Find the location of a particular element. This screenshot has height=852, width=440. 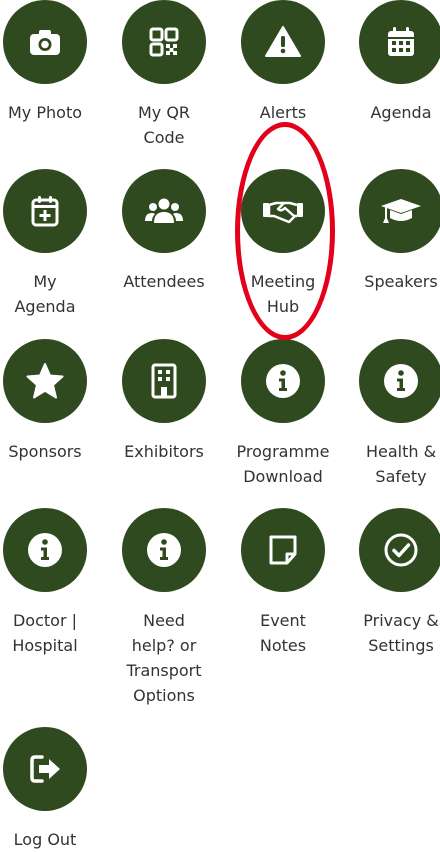

users-icon is located at coordinates (164, 211).